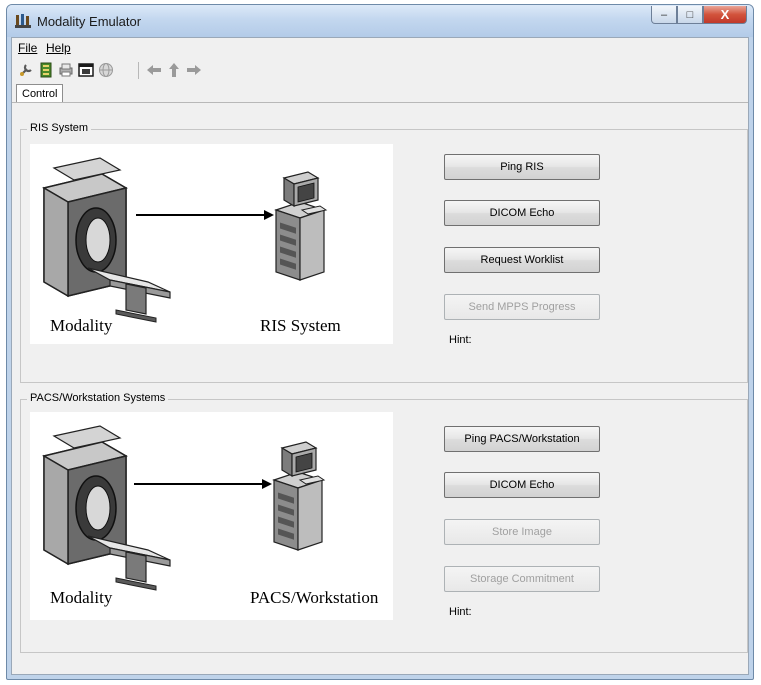 This screenshot has width=761, height=685. What do you see at coordinates (380, 21) in the screenshot?
I see `title-bar: Modality Emulator – □ X` at bounding box center [380, 21].